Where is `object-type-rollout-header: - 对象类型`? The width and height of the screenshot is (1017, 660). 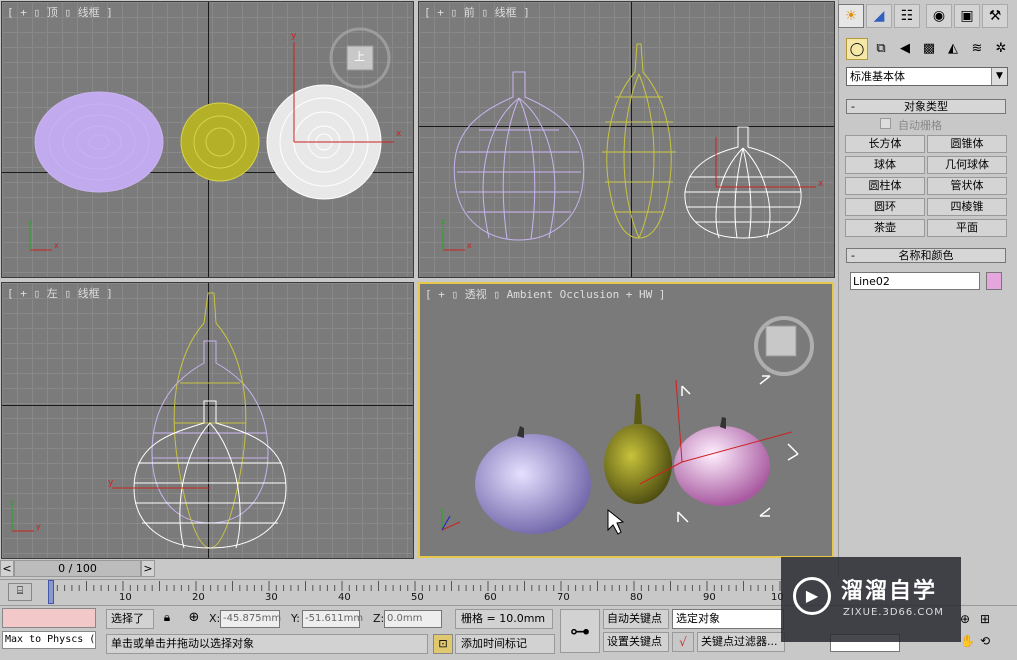 object-type-rollout-header: - 对象类型 is located at coordinates (926, 106).